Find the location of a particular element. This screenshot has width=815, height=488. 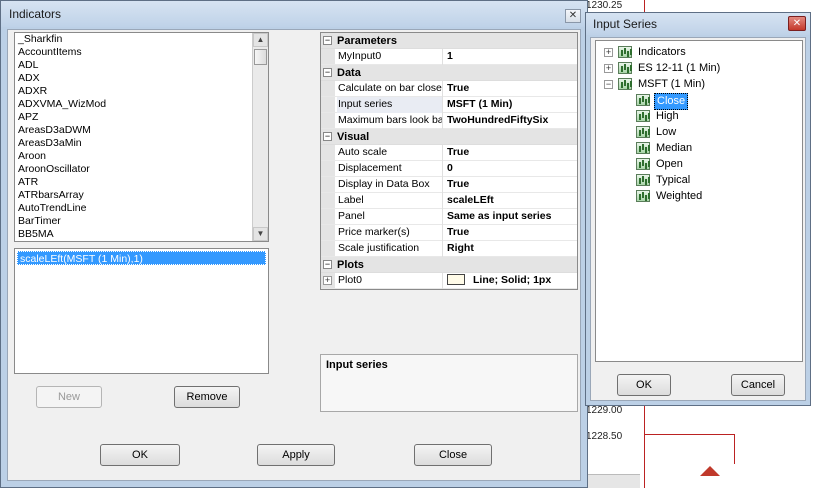

category-label: Parameters is located at coordinates (367, 41).